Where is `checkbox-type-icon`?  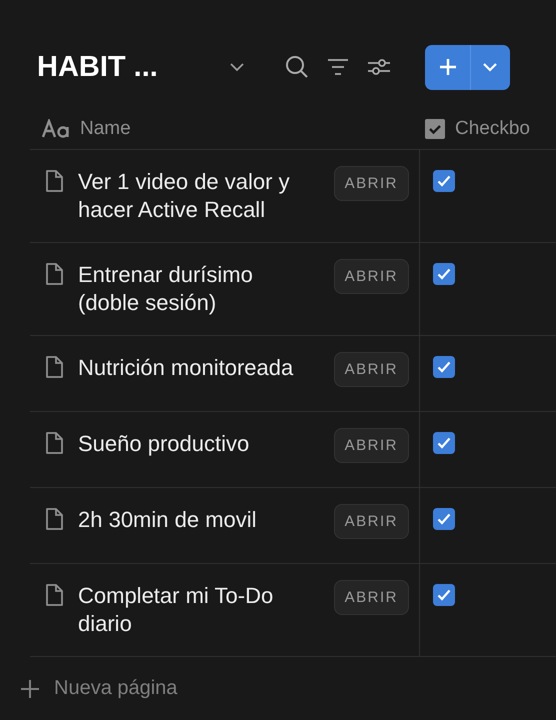 checkbox-type-icon is located at coordinates (435, 128).